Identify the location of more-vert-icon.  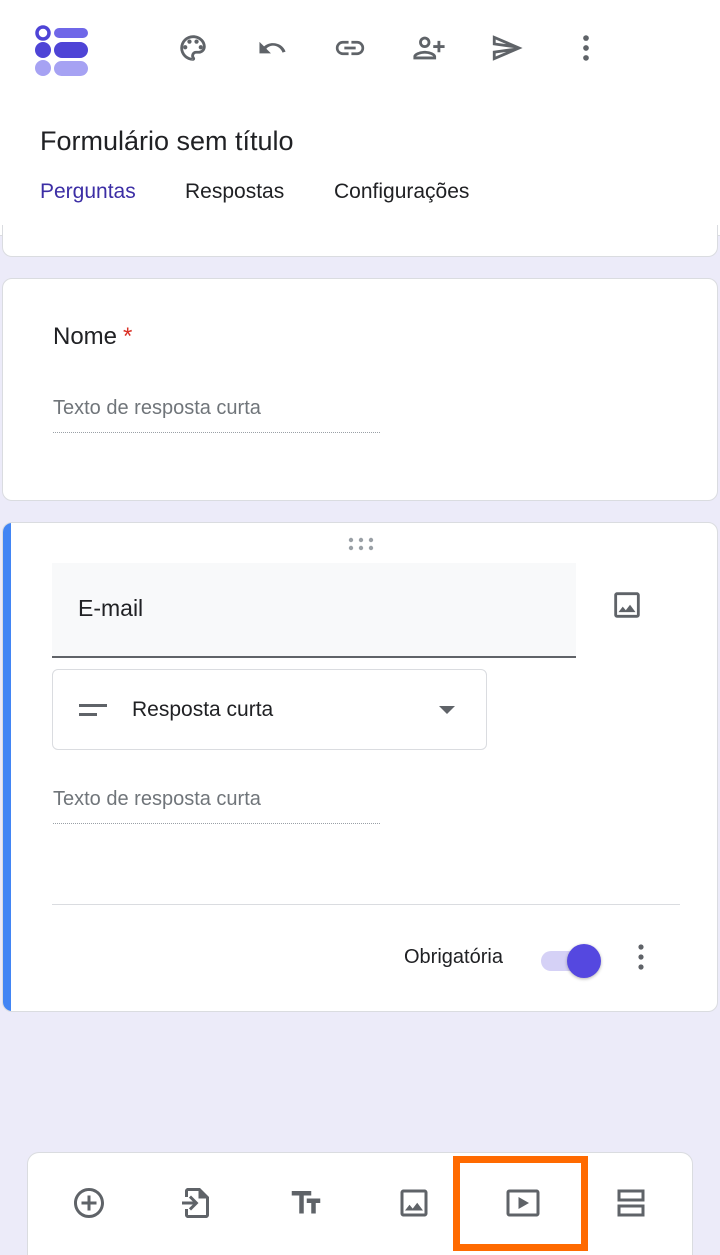
(586, 48).